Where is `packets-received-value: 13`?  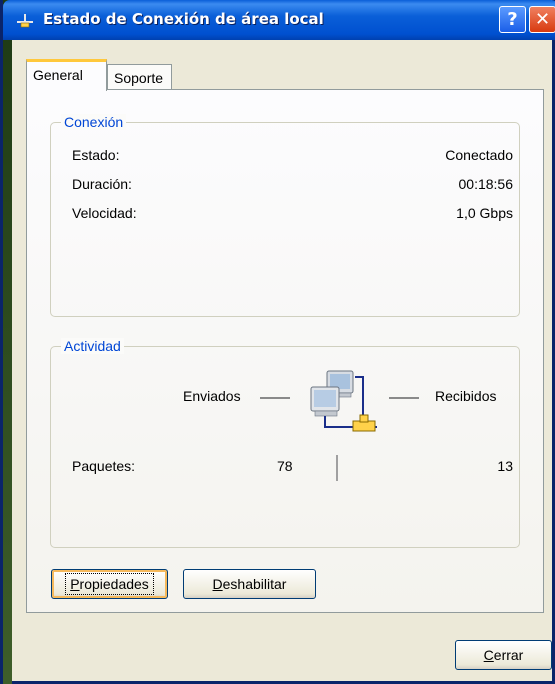 packets-received-value: 13 is located at coordinates (505, 466).